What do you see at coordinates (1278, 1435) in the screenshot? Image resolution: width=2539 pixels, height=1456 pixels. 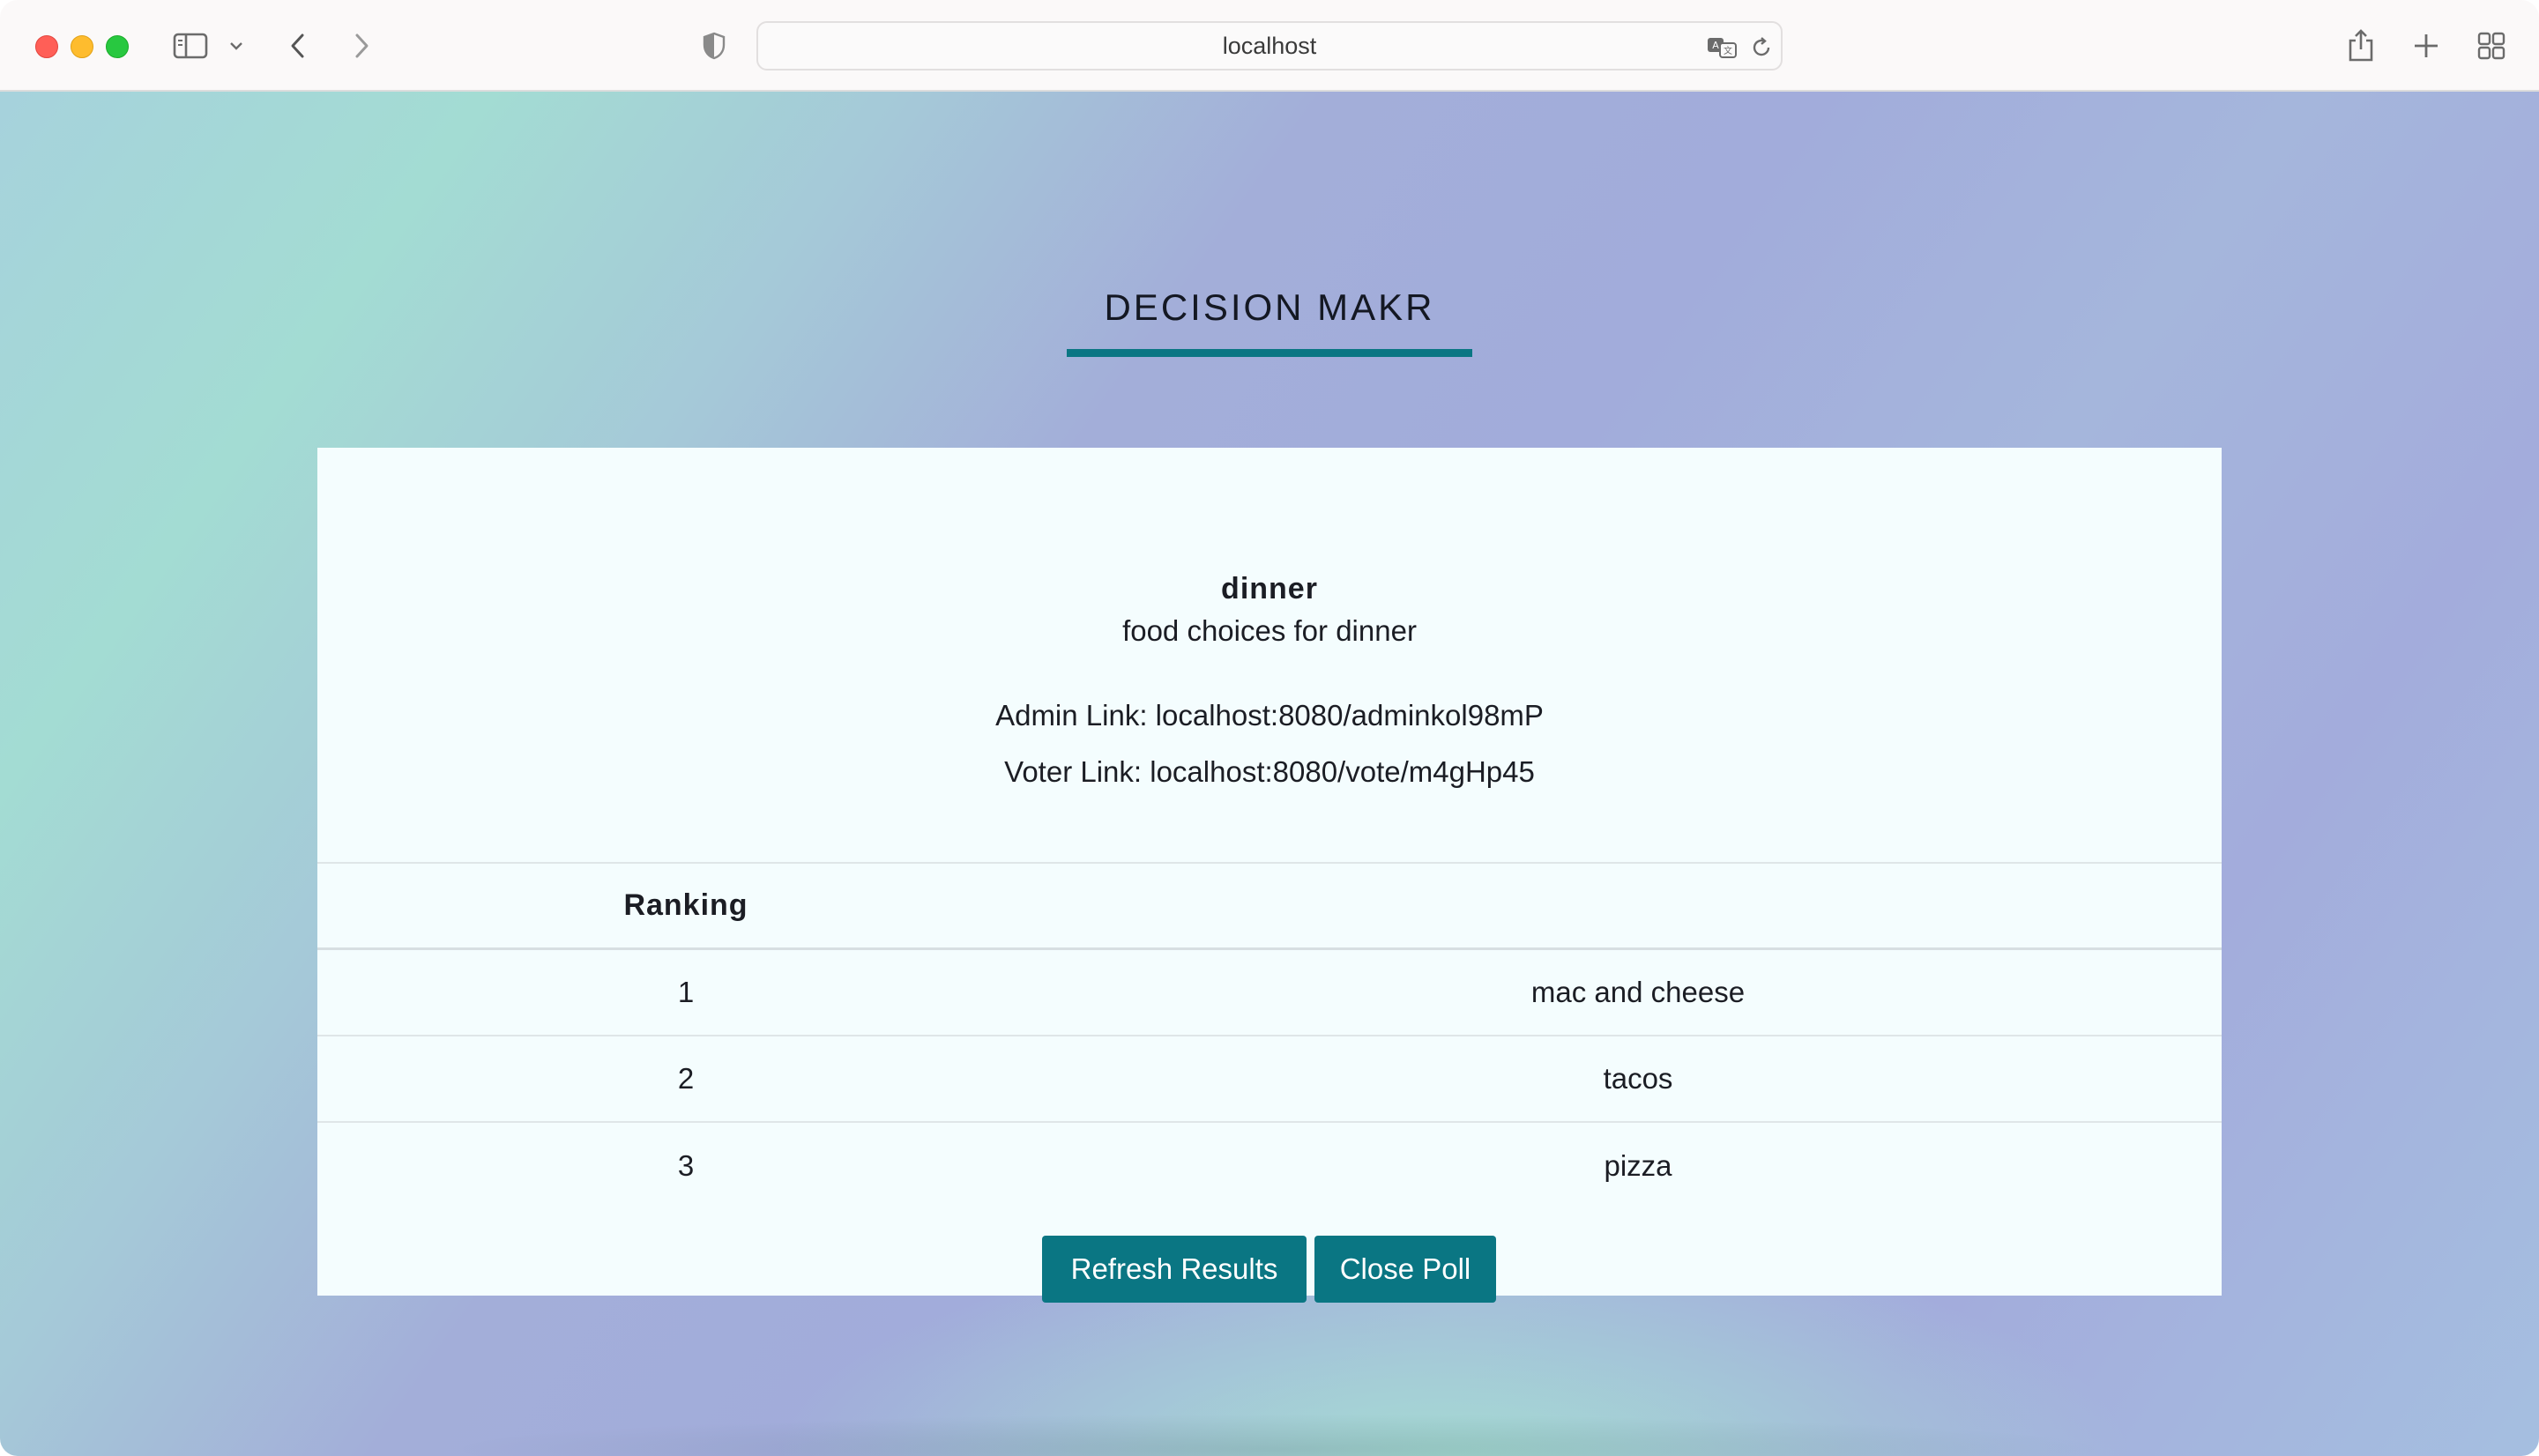 I see `bottom-shadow` at bounding box center [1278, 1435].